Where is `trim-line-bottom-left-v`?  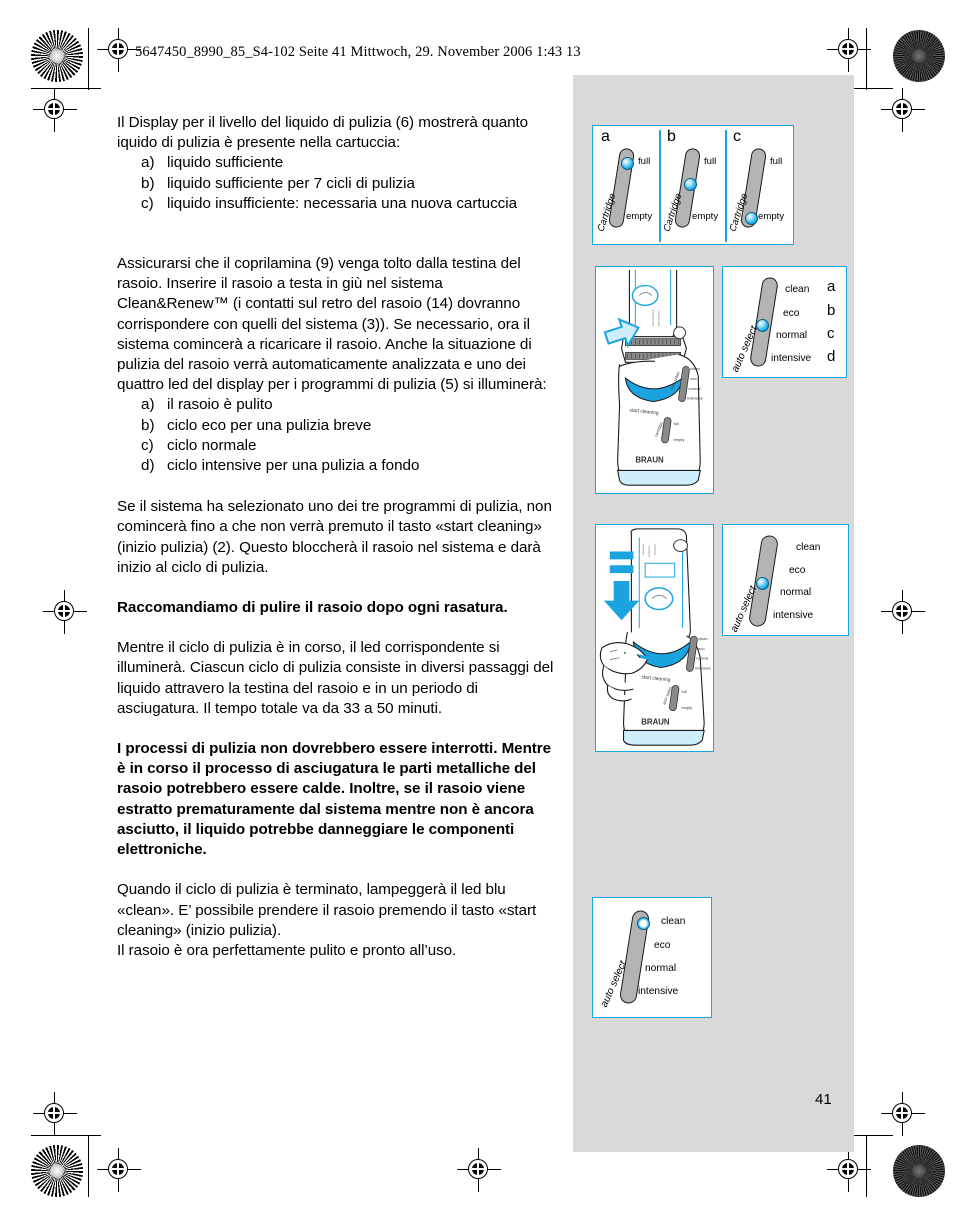 trim-line-bottom-left-v is located at coordinates (88, 1166).